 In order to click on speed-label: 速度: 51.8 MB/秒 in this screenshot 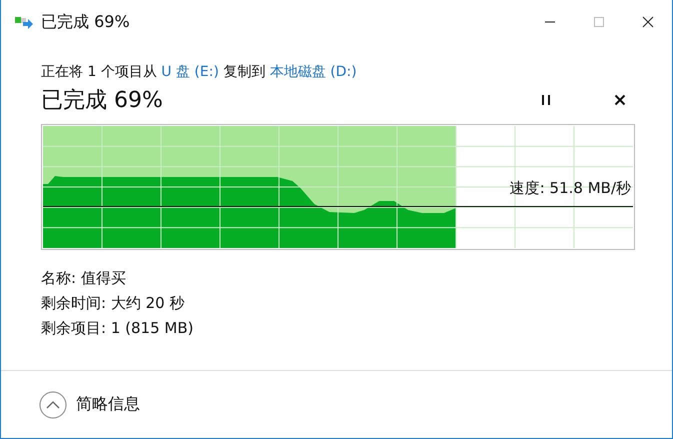, I will do `click(570, 188)`.